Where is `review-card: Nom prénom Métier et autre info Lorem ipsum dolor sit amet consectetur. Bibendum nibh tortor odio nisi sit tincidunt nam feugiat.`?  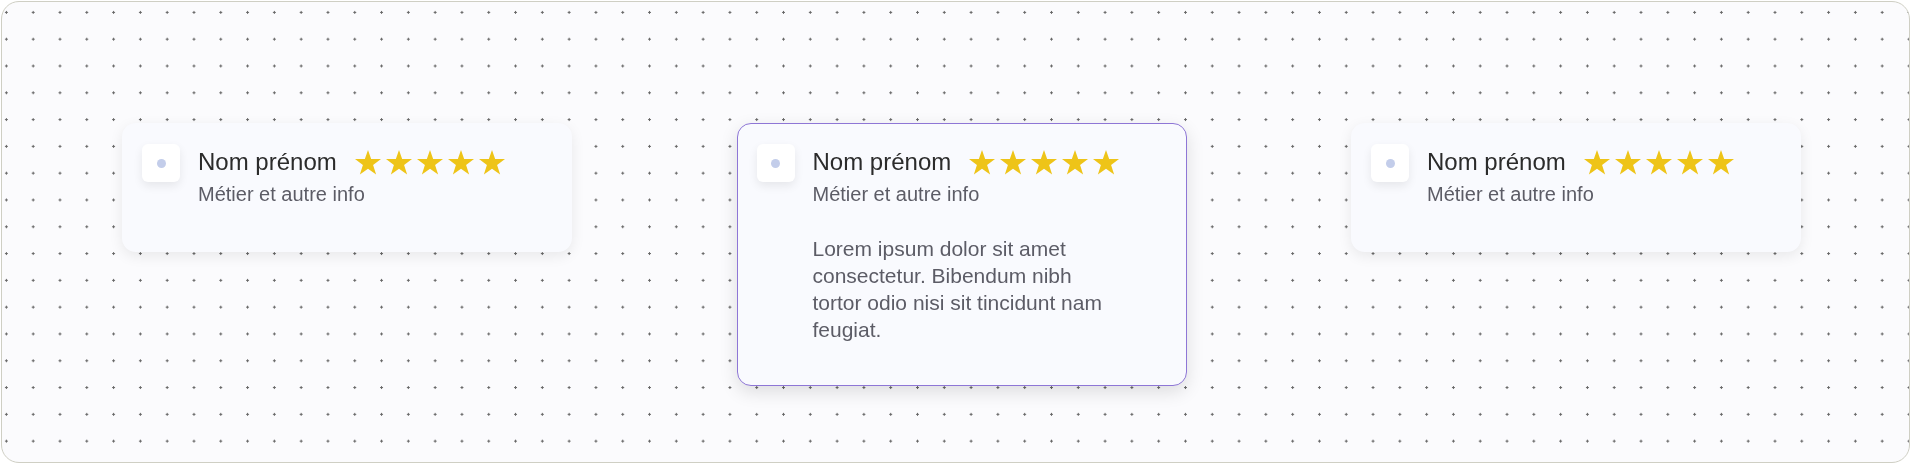 review-card: Nom prénom Métier et autre info Lorem ipsum dolor sit amet consectetur. Bibendum nibh tortor odio nisi sit tincidunt nam feugiat. is located at coordinates (961, 254).